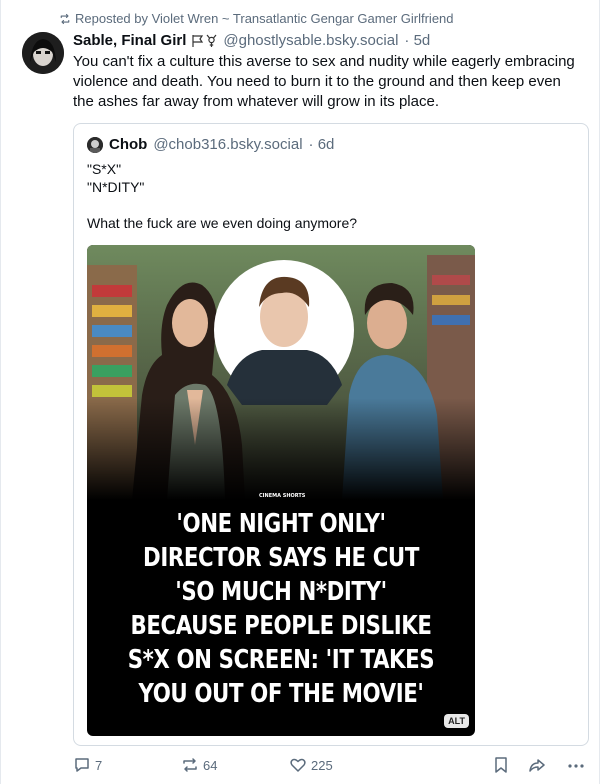 This screenshot has width=600, height=784. I want to click on quoted-author-avatar, so click(95, 144).